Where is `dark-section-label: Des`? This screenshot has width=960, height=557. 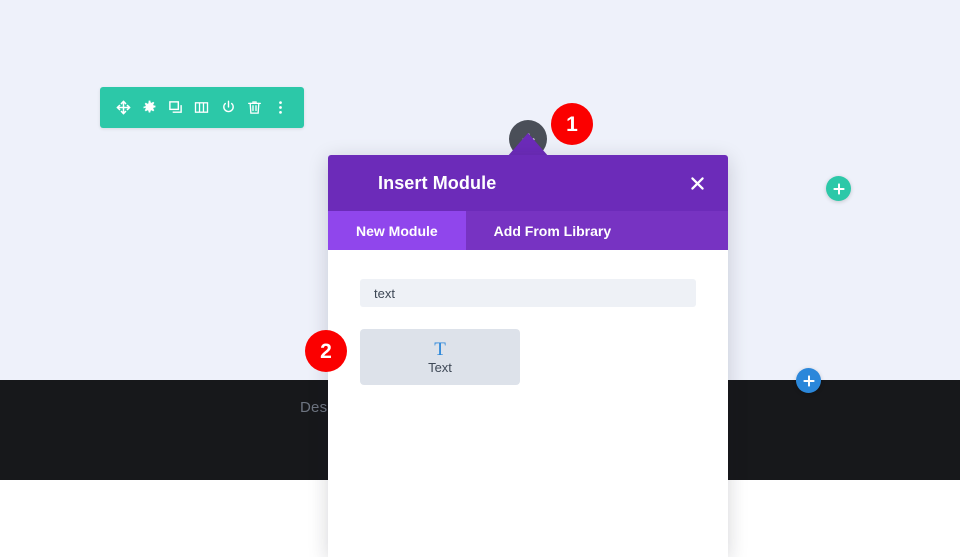 dark-section-label: Des is located at coordinates (314, 407).